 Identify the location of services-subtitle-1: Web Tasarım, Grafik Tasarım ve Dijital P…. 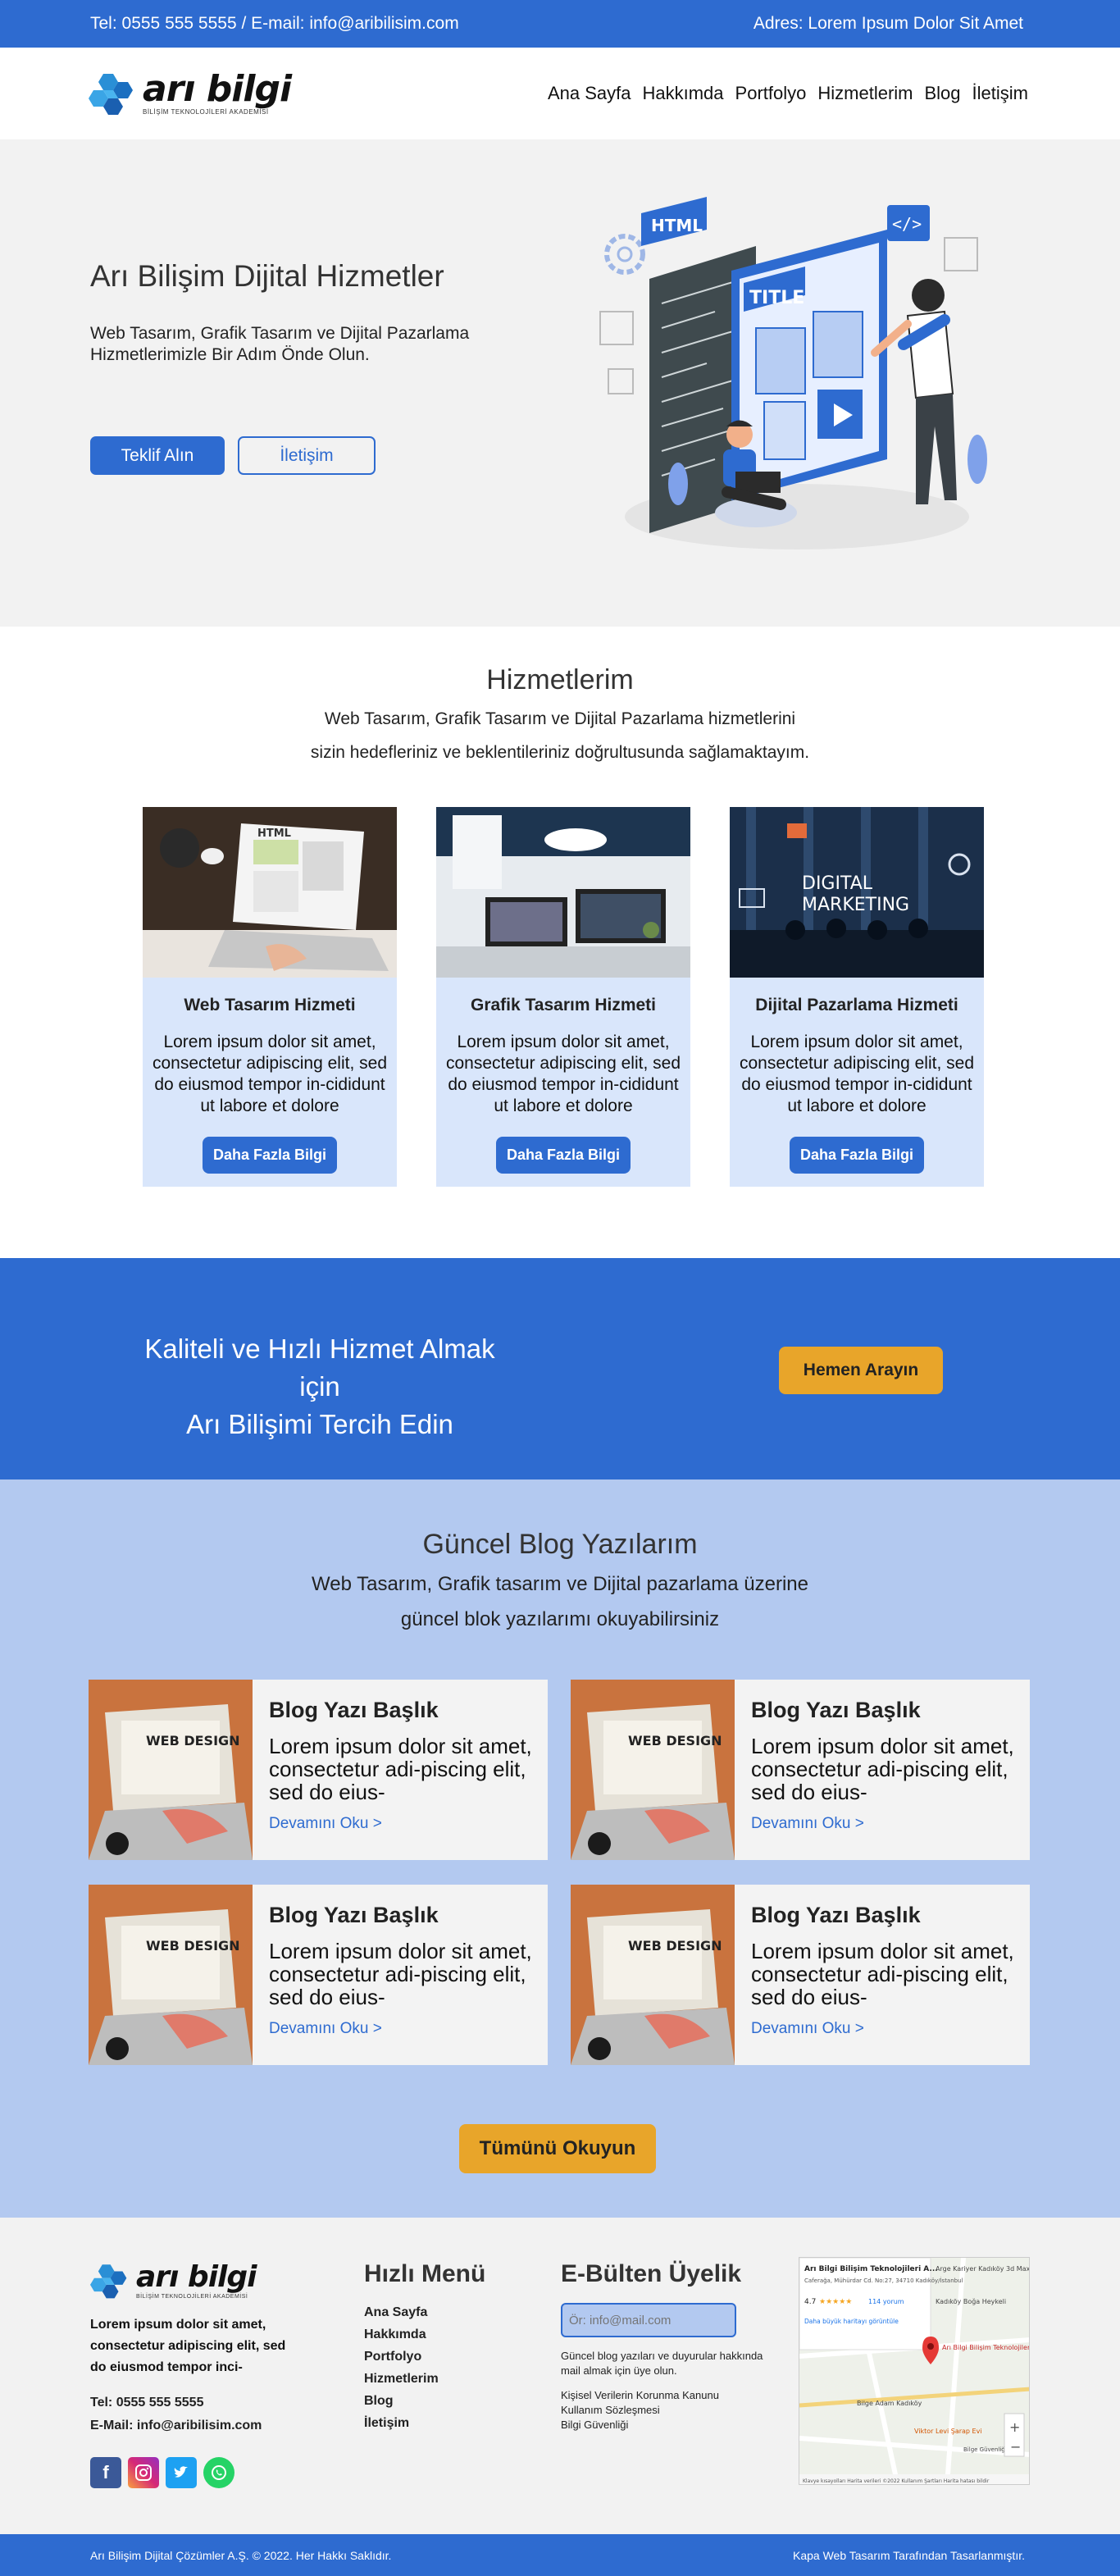
(560, 718).